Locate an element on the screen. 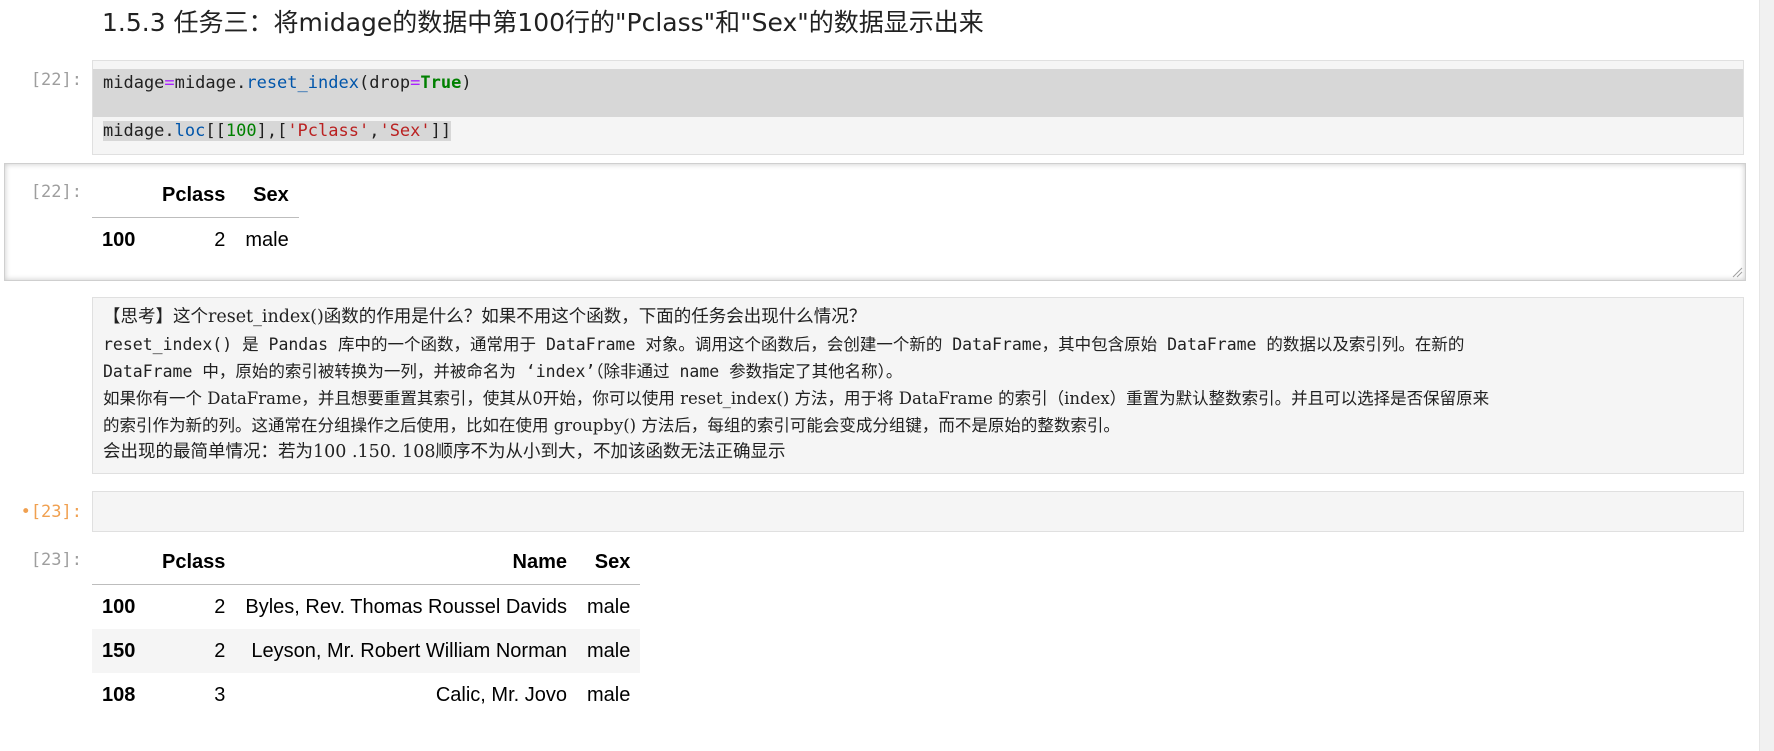 Image resolution: width=1774 pixels, height=751 pixels. code-token-arg: drop is located at coordinates (390, 83).